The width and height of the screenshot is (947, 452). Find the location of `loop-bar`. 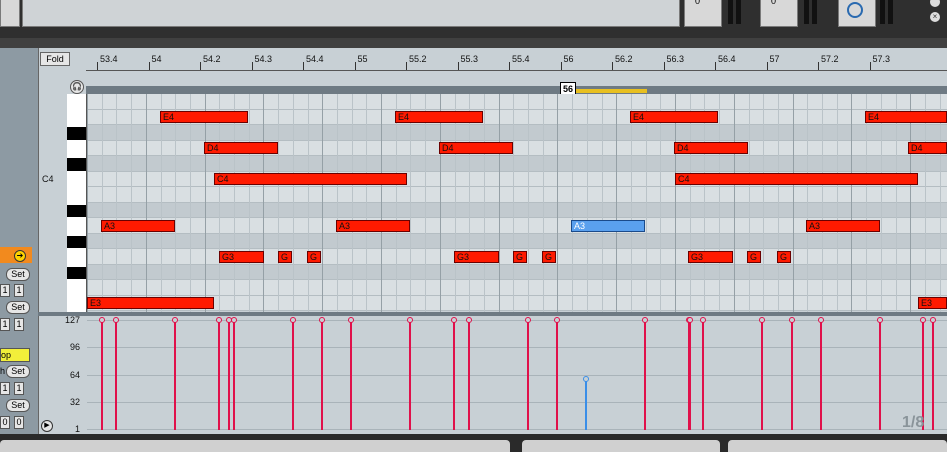

loop-bar is located at coordinates (516, 90).